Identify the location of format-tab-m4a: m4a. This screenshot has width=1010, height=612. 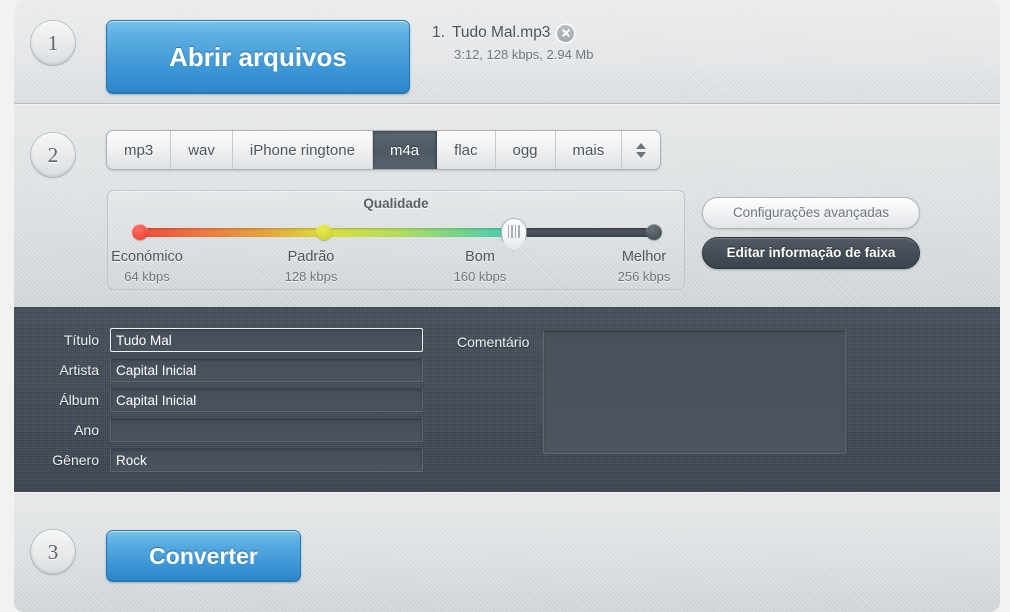
(405, 150).